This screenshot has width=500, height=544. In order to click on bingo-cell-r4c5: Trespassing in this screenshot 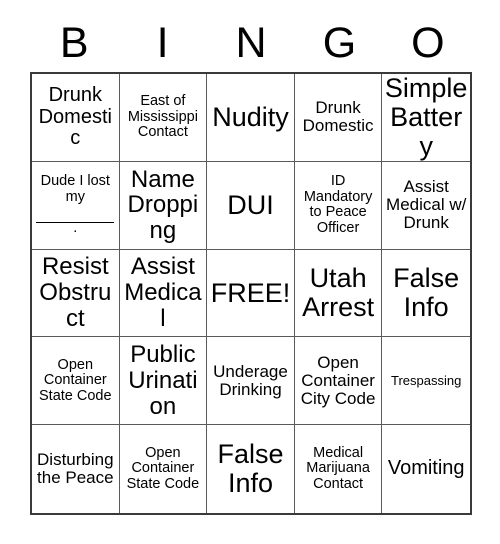, I will do `click(426, 381)`.